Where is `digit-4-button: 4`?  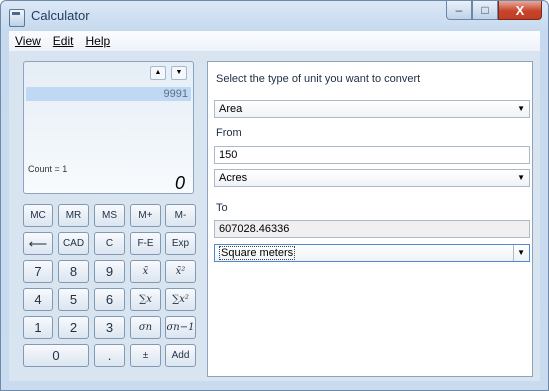 digit-4-button: 4 is located at coordinates (38, 299).